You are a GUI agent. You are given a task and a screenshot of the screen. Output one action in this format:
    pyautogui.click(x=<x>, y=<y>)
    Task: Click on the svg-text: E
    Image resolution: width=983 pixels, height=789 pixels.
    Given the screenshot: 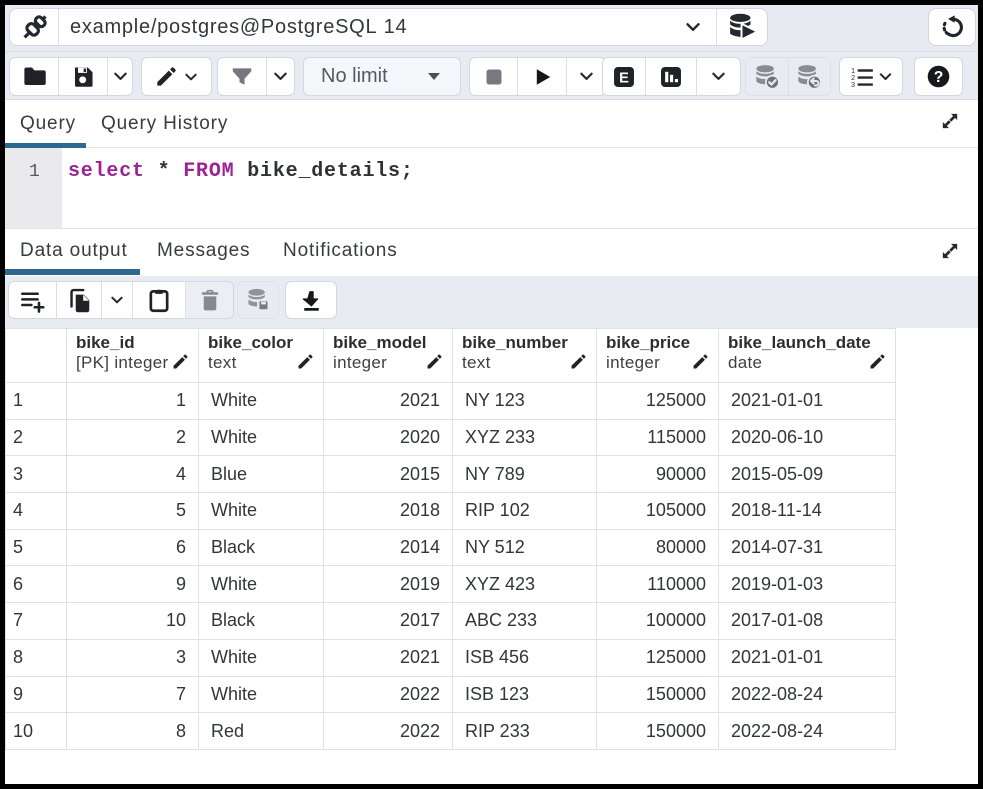 What is the action you would take?
    pyautogui.click(x=624, y=78)
    